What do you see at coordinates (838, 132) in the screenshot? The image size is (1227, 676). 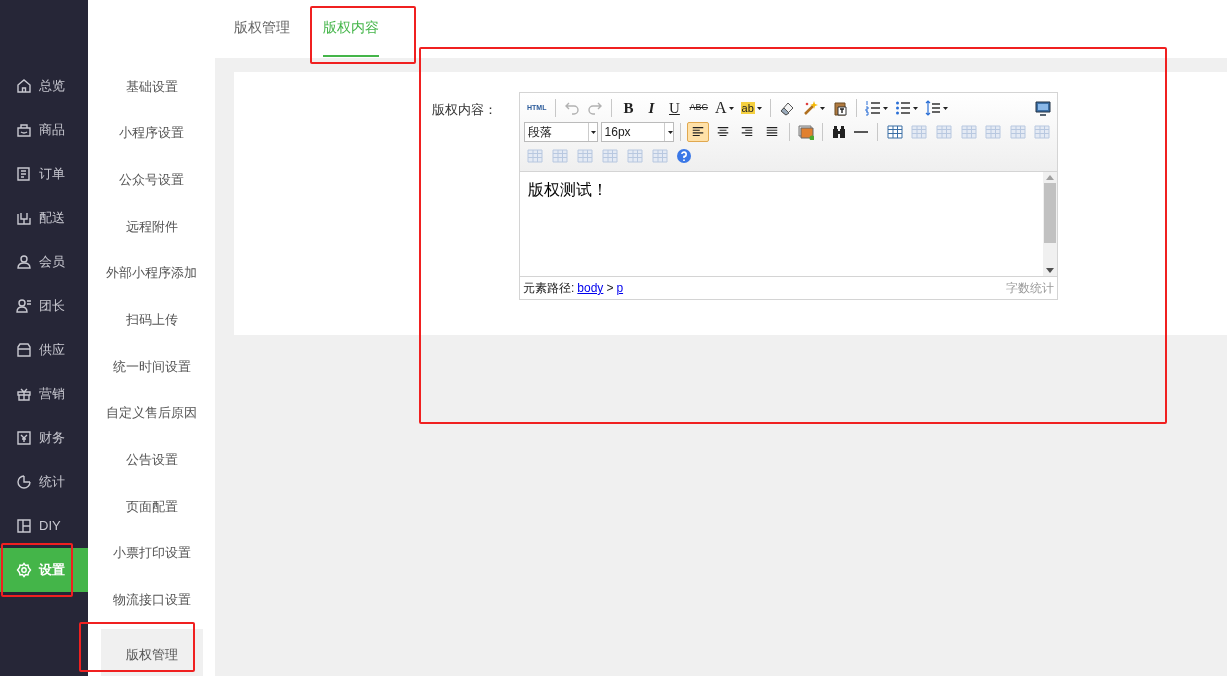 I see `binoculars-icon` at bounding box center [838, 132].